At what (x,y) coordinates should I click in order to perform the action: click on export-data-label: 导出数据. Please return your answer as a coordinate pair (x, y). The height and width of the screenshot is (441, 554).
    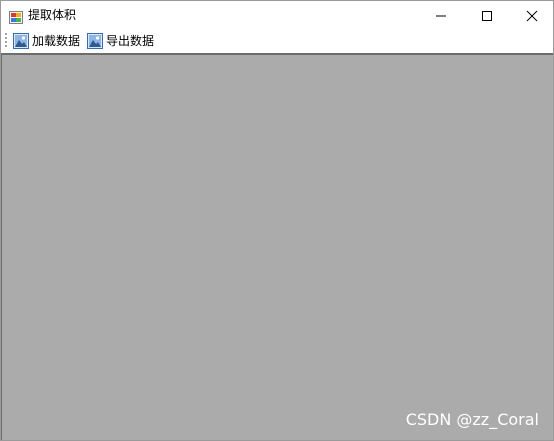
    Looking at the image, I should click on (130, 41).